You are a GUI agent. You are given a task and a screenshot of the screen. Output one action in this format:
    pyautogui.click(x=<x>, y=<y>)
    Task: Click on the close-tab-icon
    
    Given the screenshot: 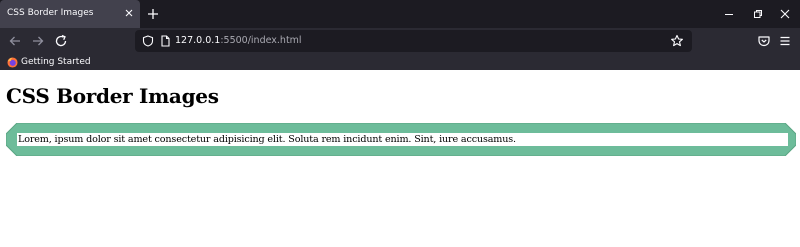 What is the action you would take?
    pyautogui.click(x=129, y=13)
    